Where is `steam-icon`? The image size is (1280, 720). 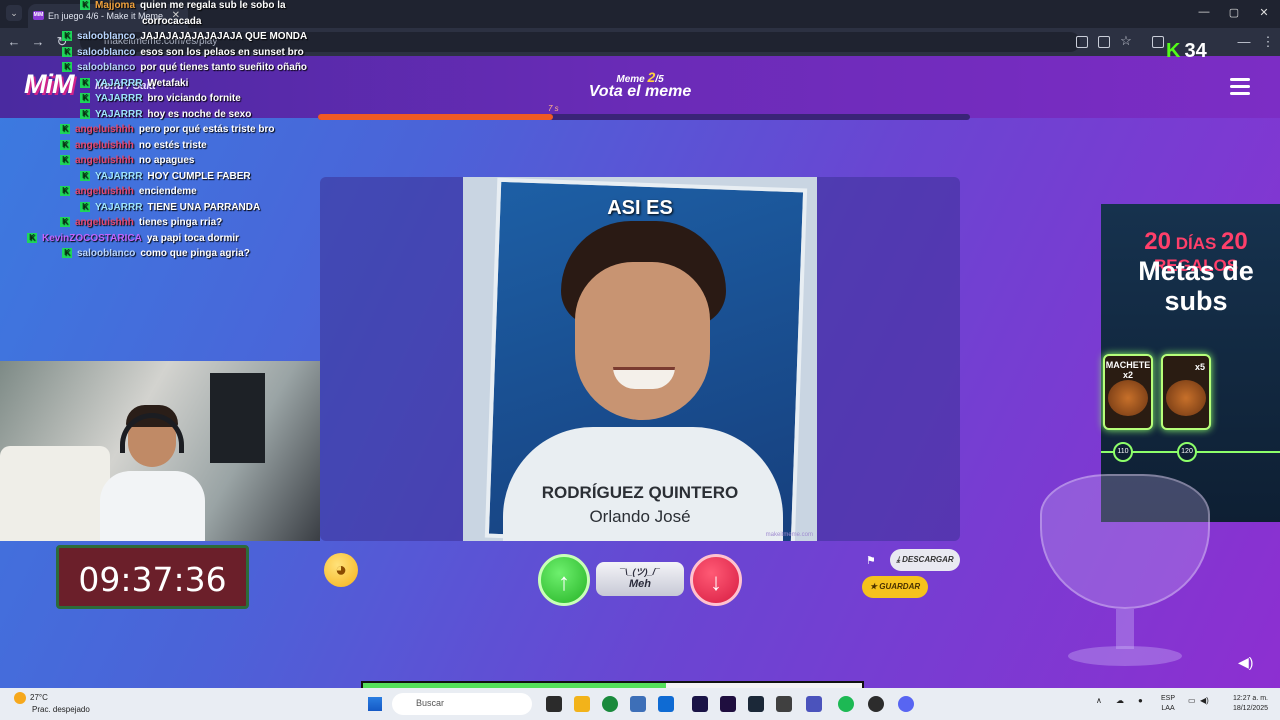 steam-icon is located at coordinates (756, 704).